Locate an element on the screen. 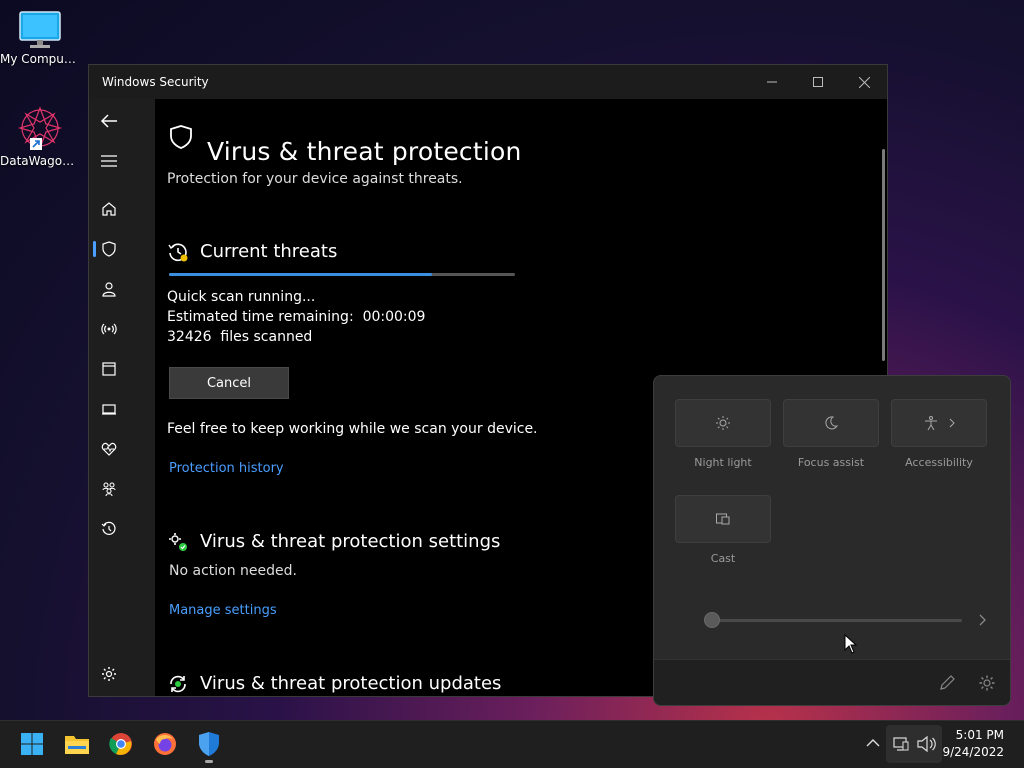 This screenshot has height=768, width=1024. manage-settings-link: Manage settings is located at coordinates (223, 610).